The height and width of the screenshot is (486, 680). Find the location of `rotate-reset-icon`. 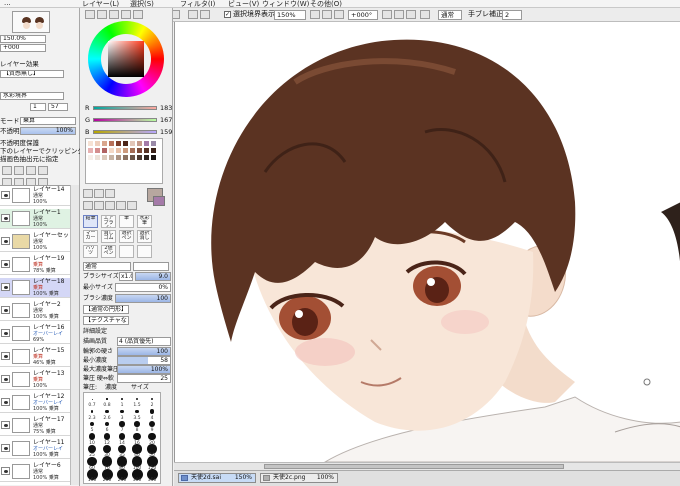

rotate-reset-icon is located at coordinates (411, 14).